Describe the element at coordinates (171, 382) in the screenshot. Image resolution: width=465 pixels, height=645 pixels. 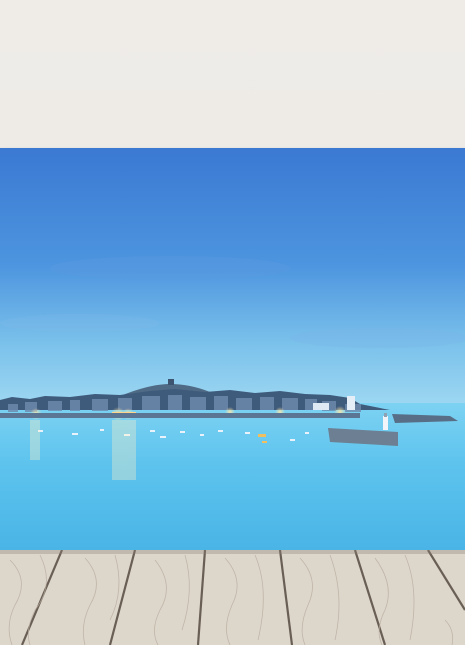
I see `chapel` at that location.